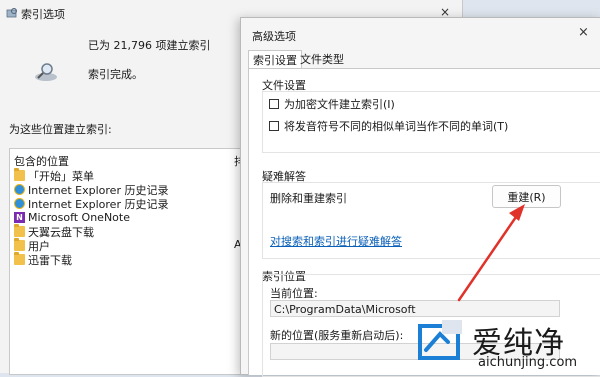  Describe the element at coordinates (507, 345) in the screenshot. I see `watermark: 爱纯净 aichunjing.com` at that location.